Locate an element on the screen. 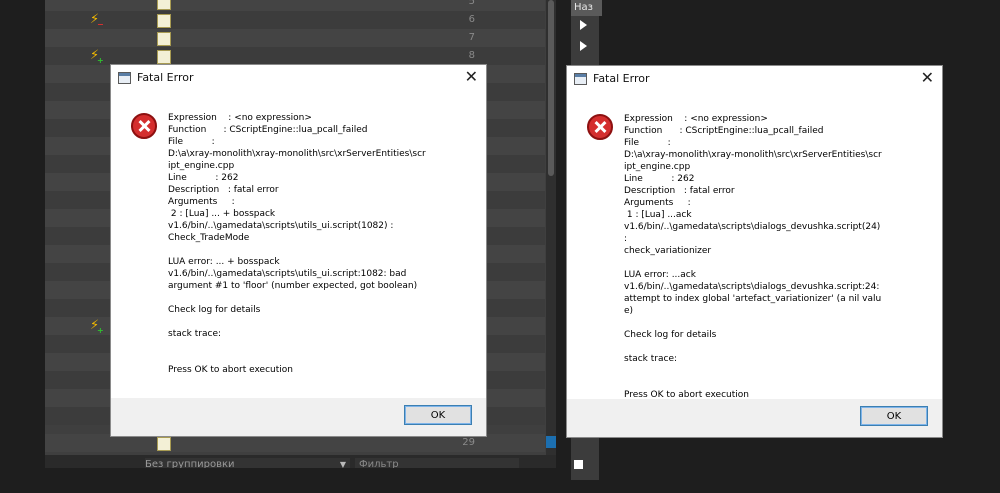 This screenshot has height=493, width=1000. grouping-select-value: Без группировки is located at coordinates (190, 463).